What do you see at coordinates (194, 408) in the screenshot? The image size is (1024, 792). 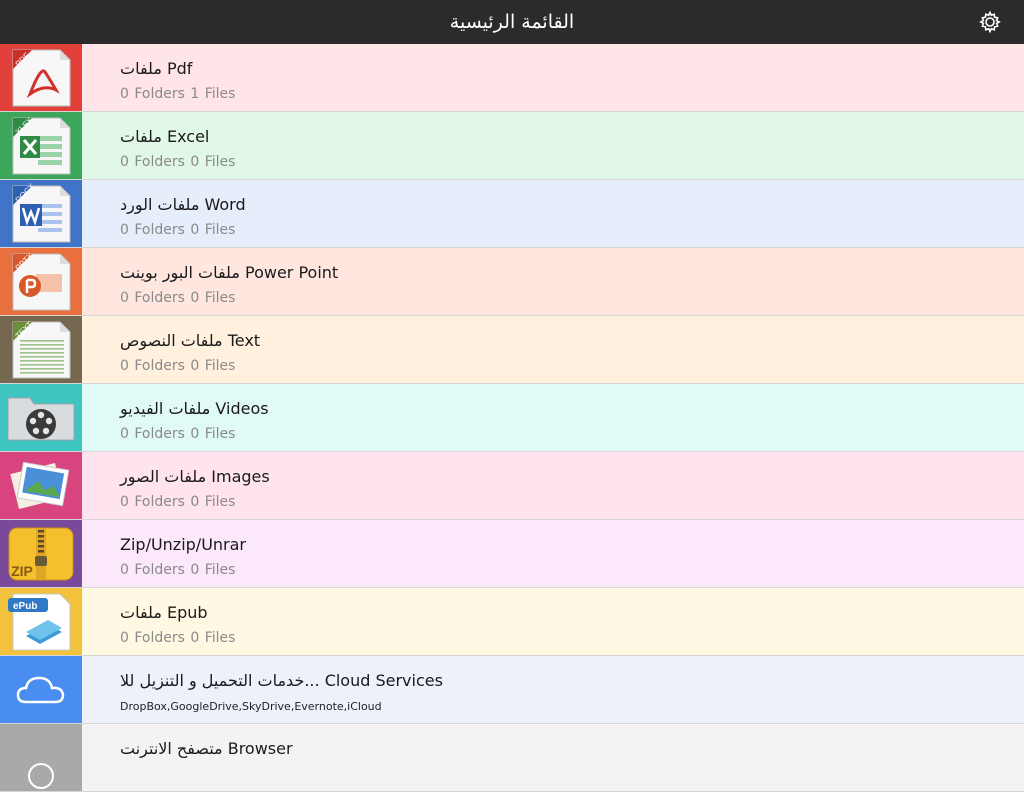 I see `item-title: ملفات الفيديو Videos` at bounding box center [194, 408].